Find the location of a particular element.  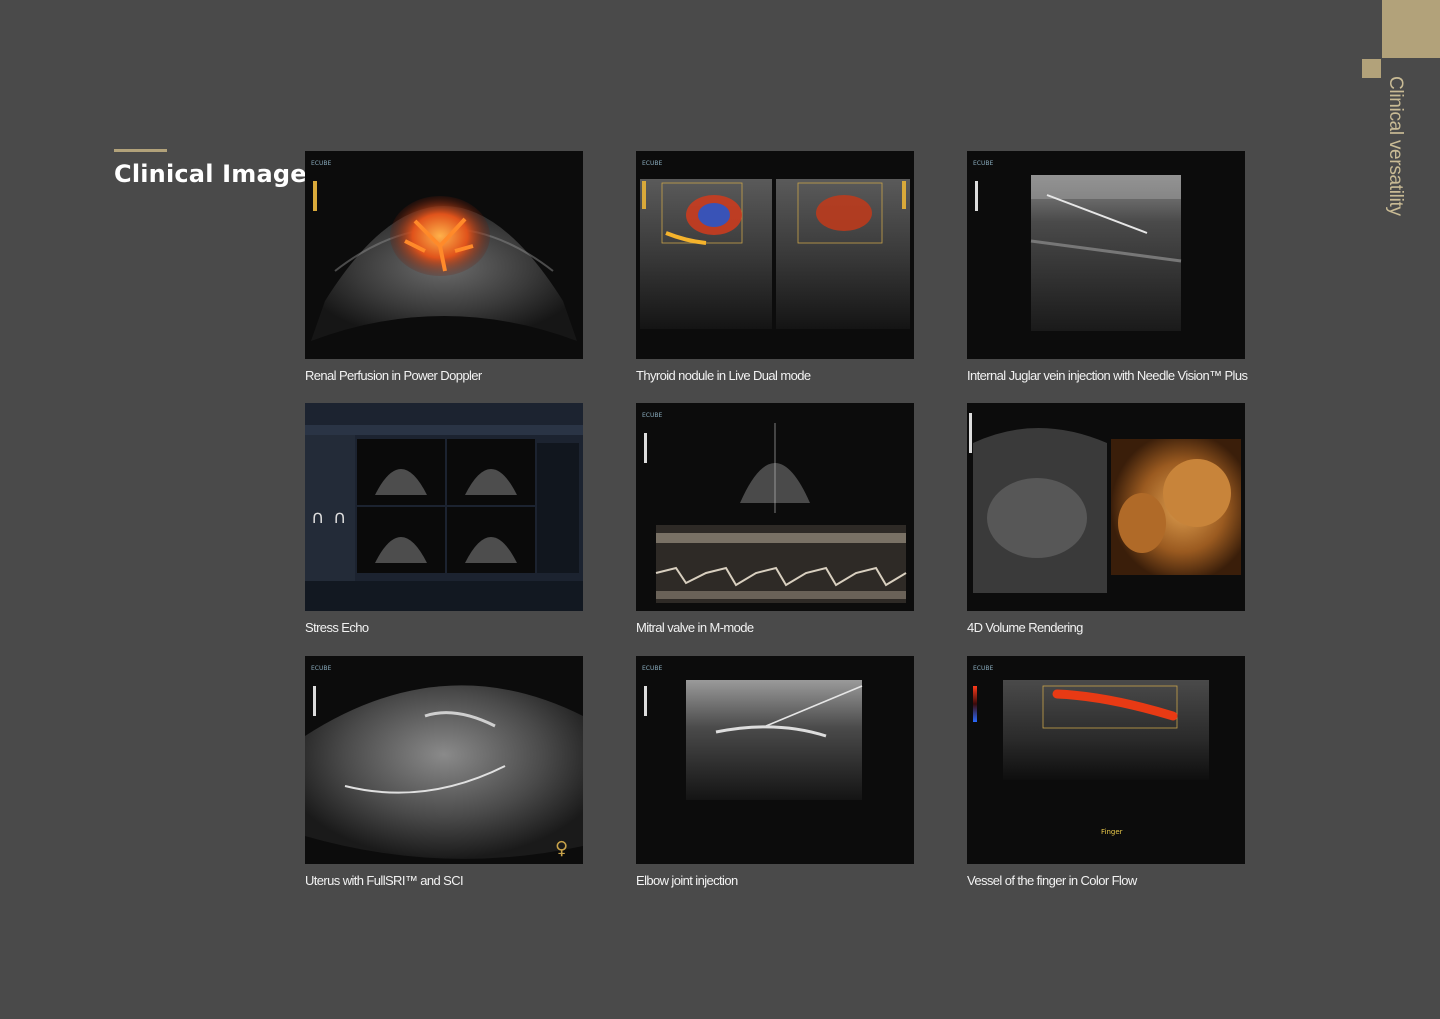

image-card-elbow: ECUBE Elbow joint injection is located at coordinates (775, 772).